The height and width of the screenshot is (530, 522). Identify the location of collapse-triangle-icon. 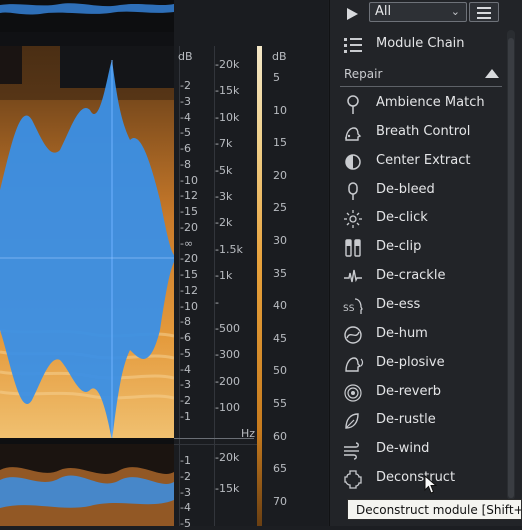
(492, 73).